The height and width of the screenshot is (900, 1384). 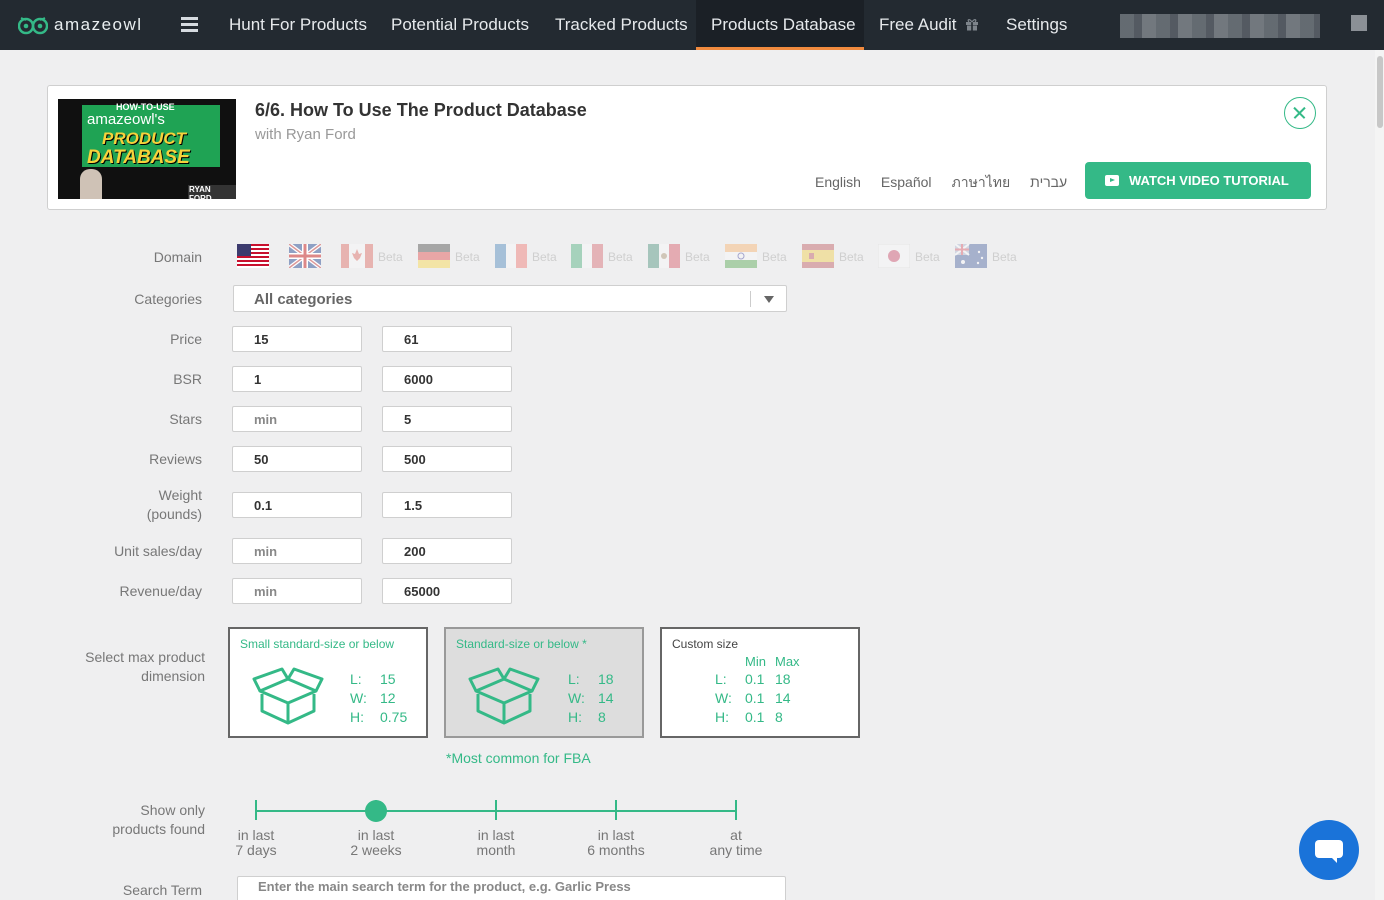 I want to click on nav-hunt-for-products: Hunt For Products, so click(x=298, y=25).